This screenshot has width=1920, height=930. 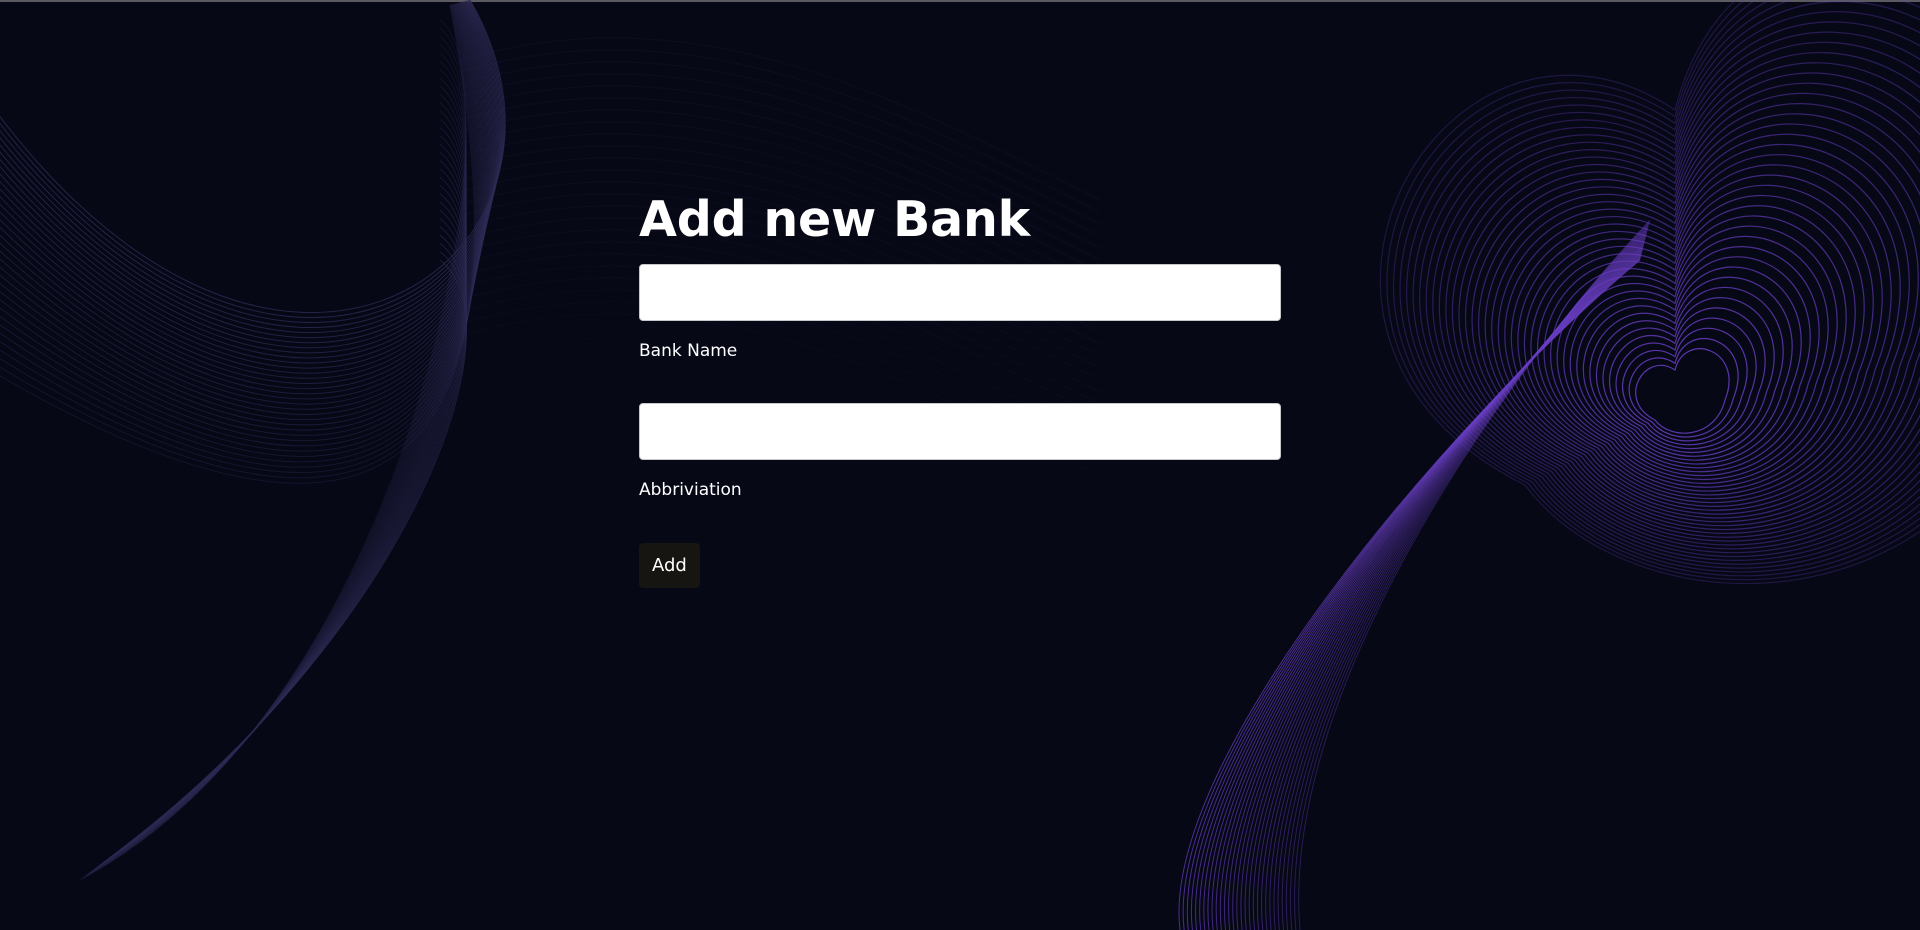 I want to click on abbreviation-input, so click(x=960, y=431).